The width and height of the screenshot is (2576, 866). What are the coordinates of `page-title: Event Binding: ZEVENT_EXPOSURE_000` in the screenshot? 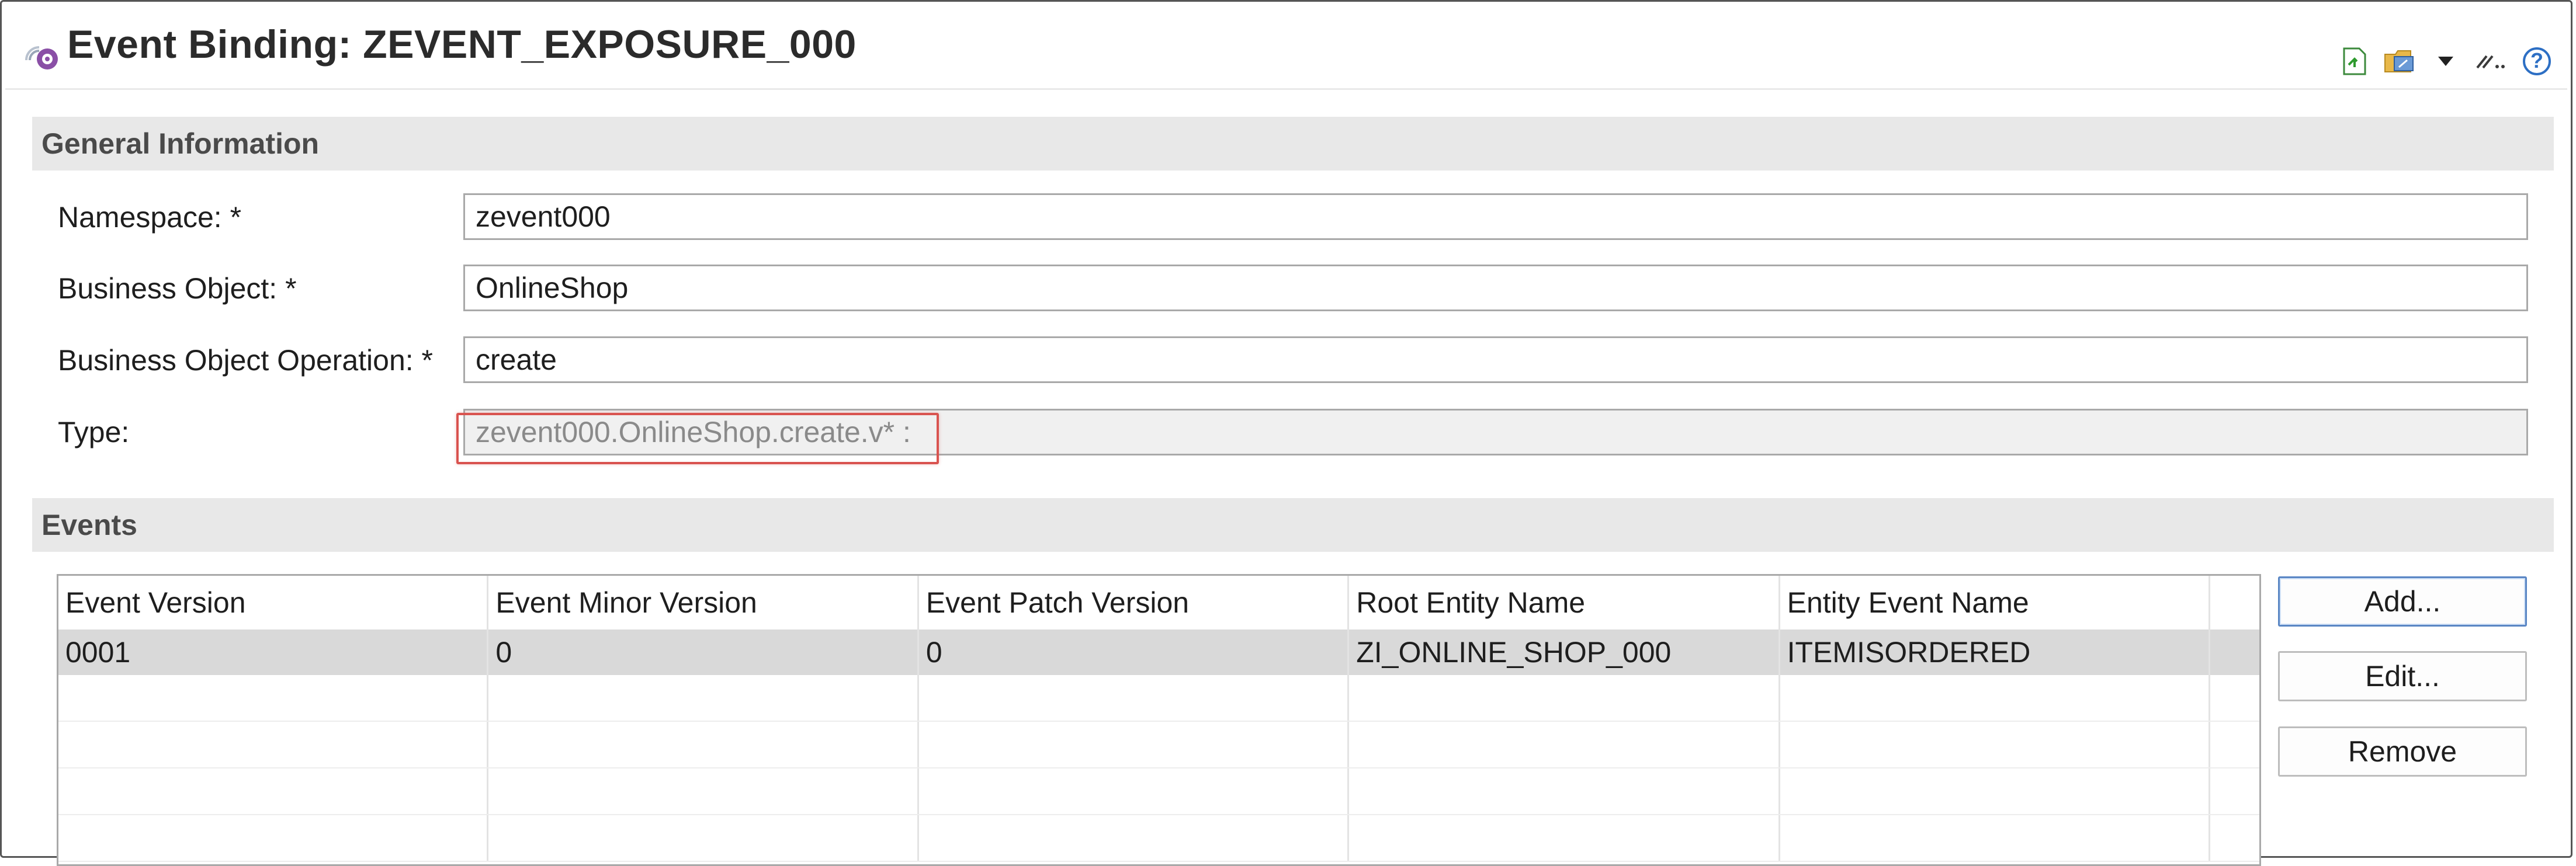 It's located at (462, 44).